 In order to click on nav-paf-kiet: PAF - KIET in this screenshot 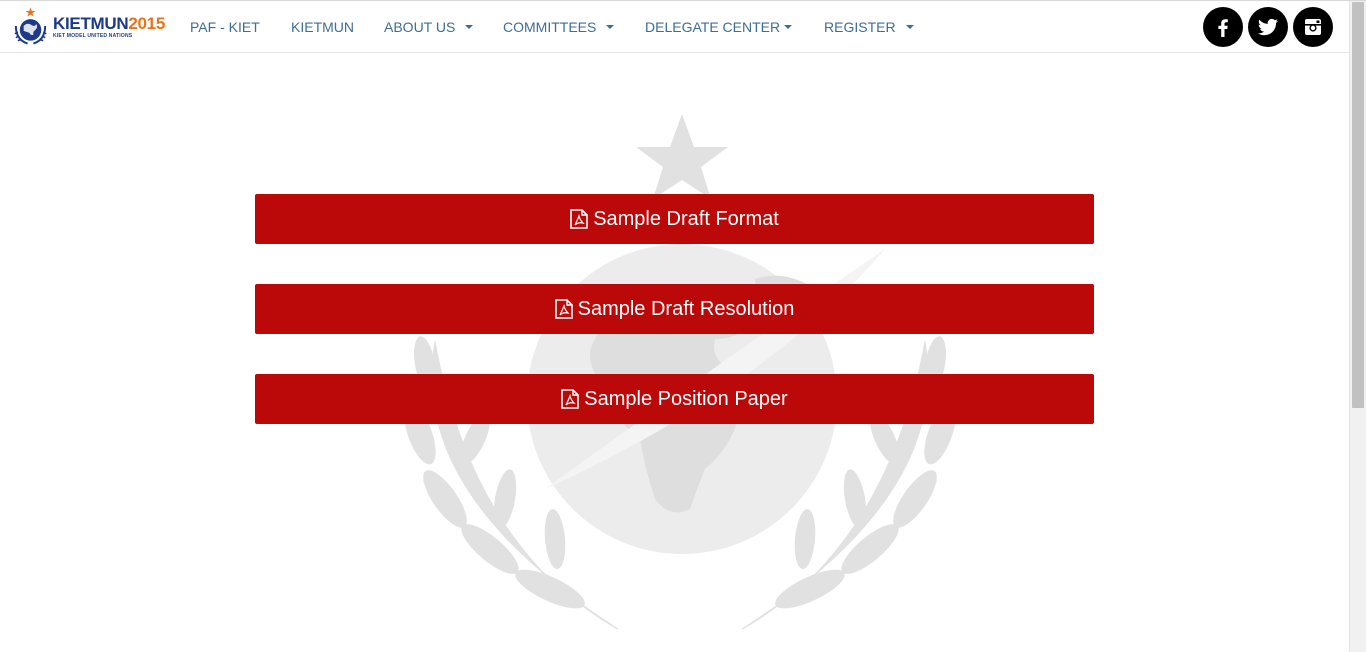, I will do `click(225, 27)`.